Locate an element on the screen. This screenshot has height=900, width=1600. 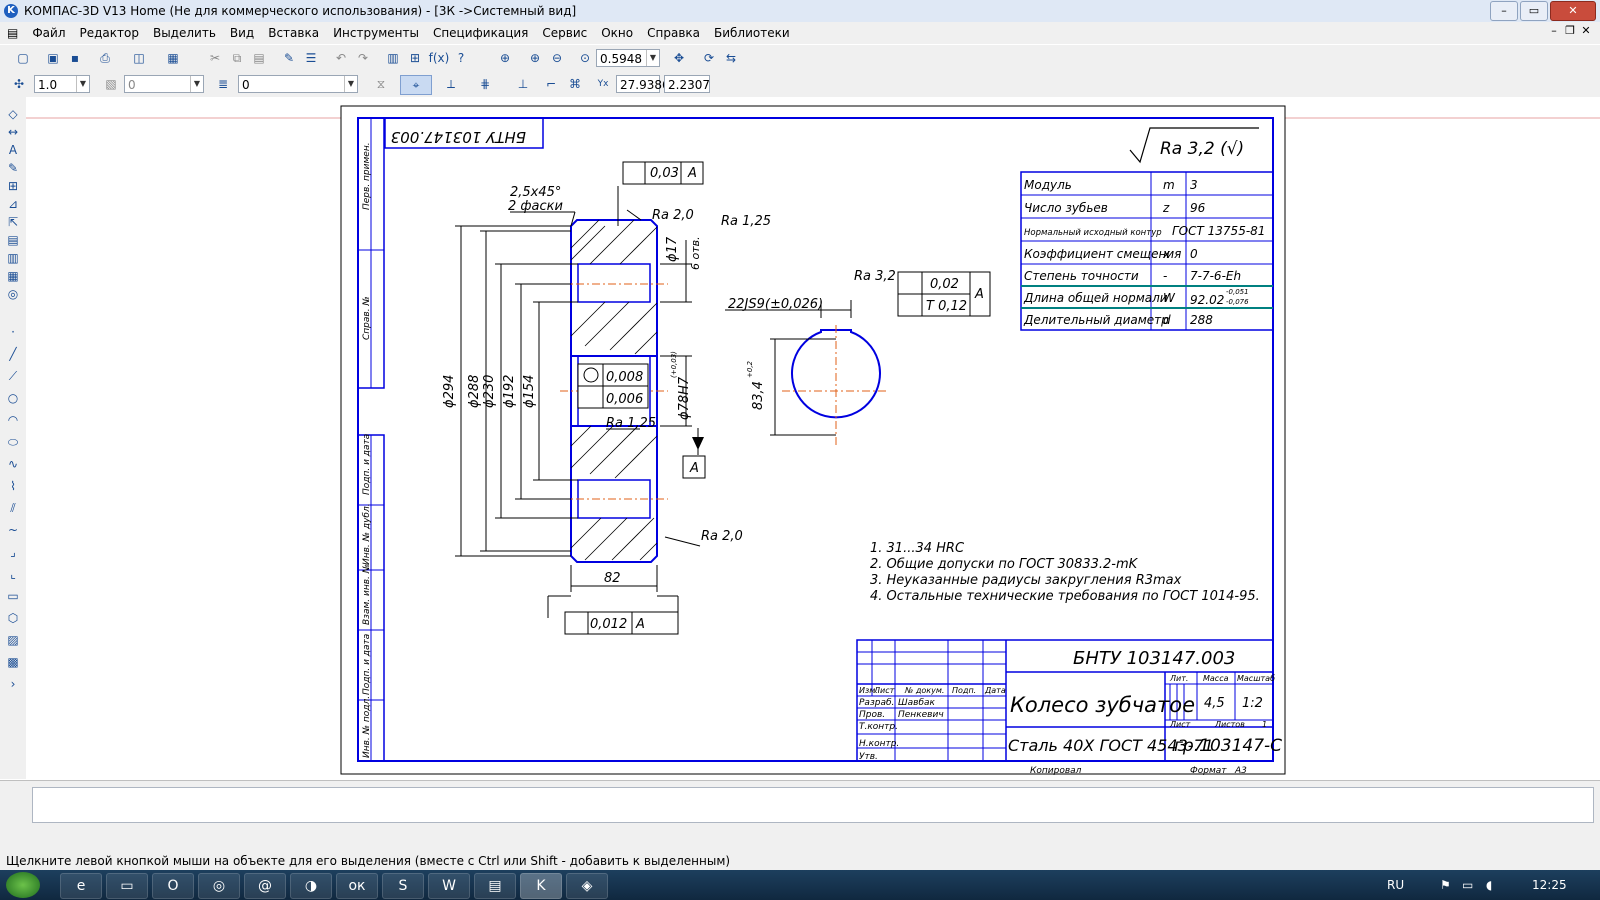
point-icon: · is located at coordinates (13, 332).